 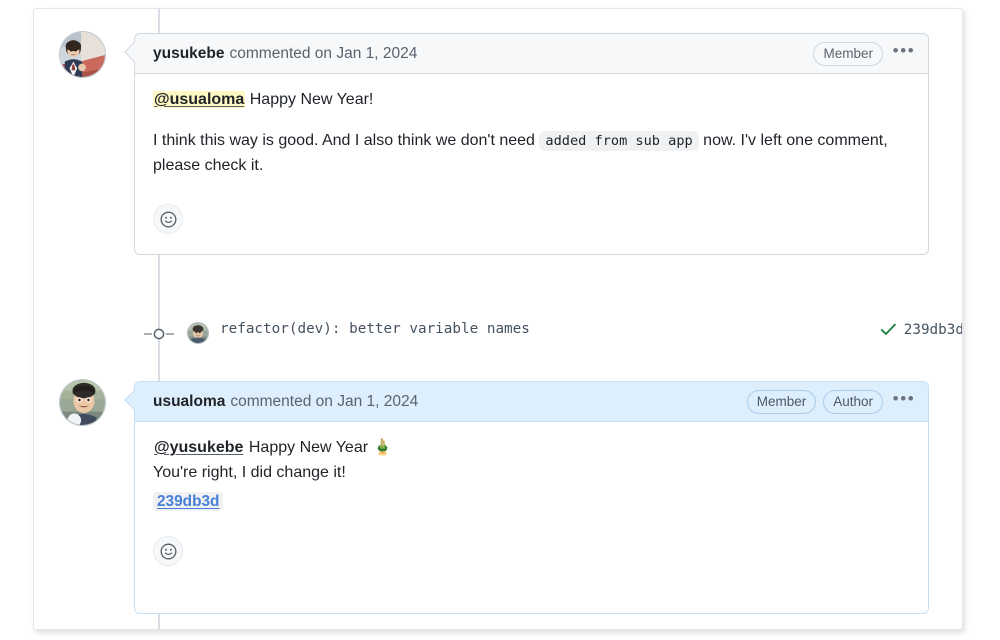 What do you see at coordinates (249, 472) in the screenshot?
I see `comment-paragraph-line2: You're right, I did change it!` at bounding box center [249, 472].